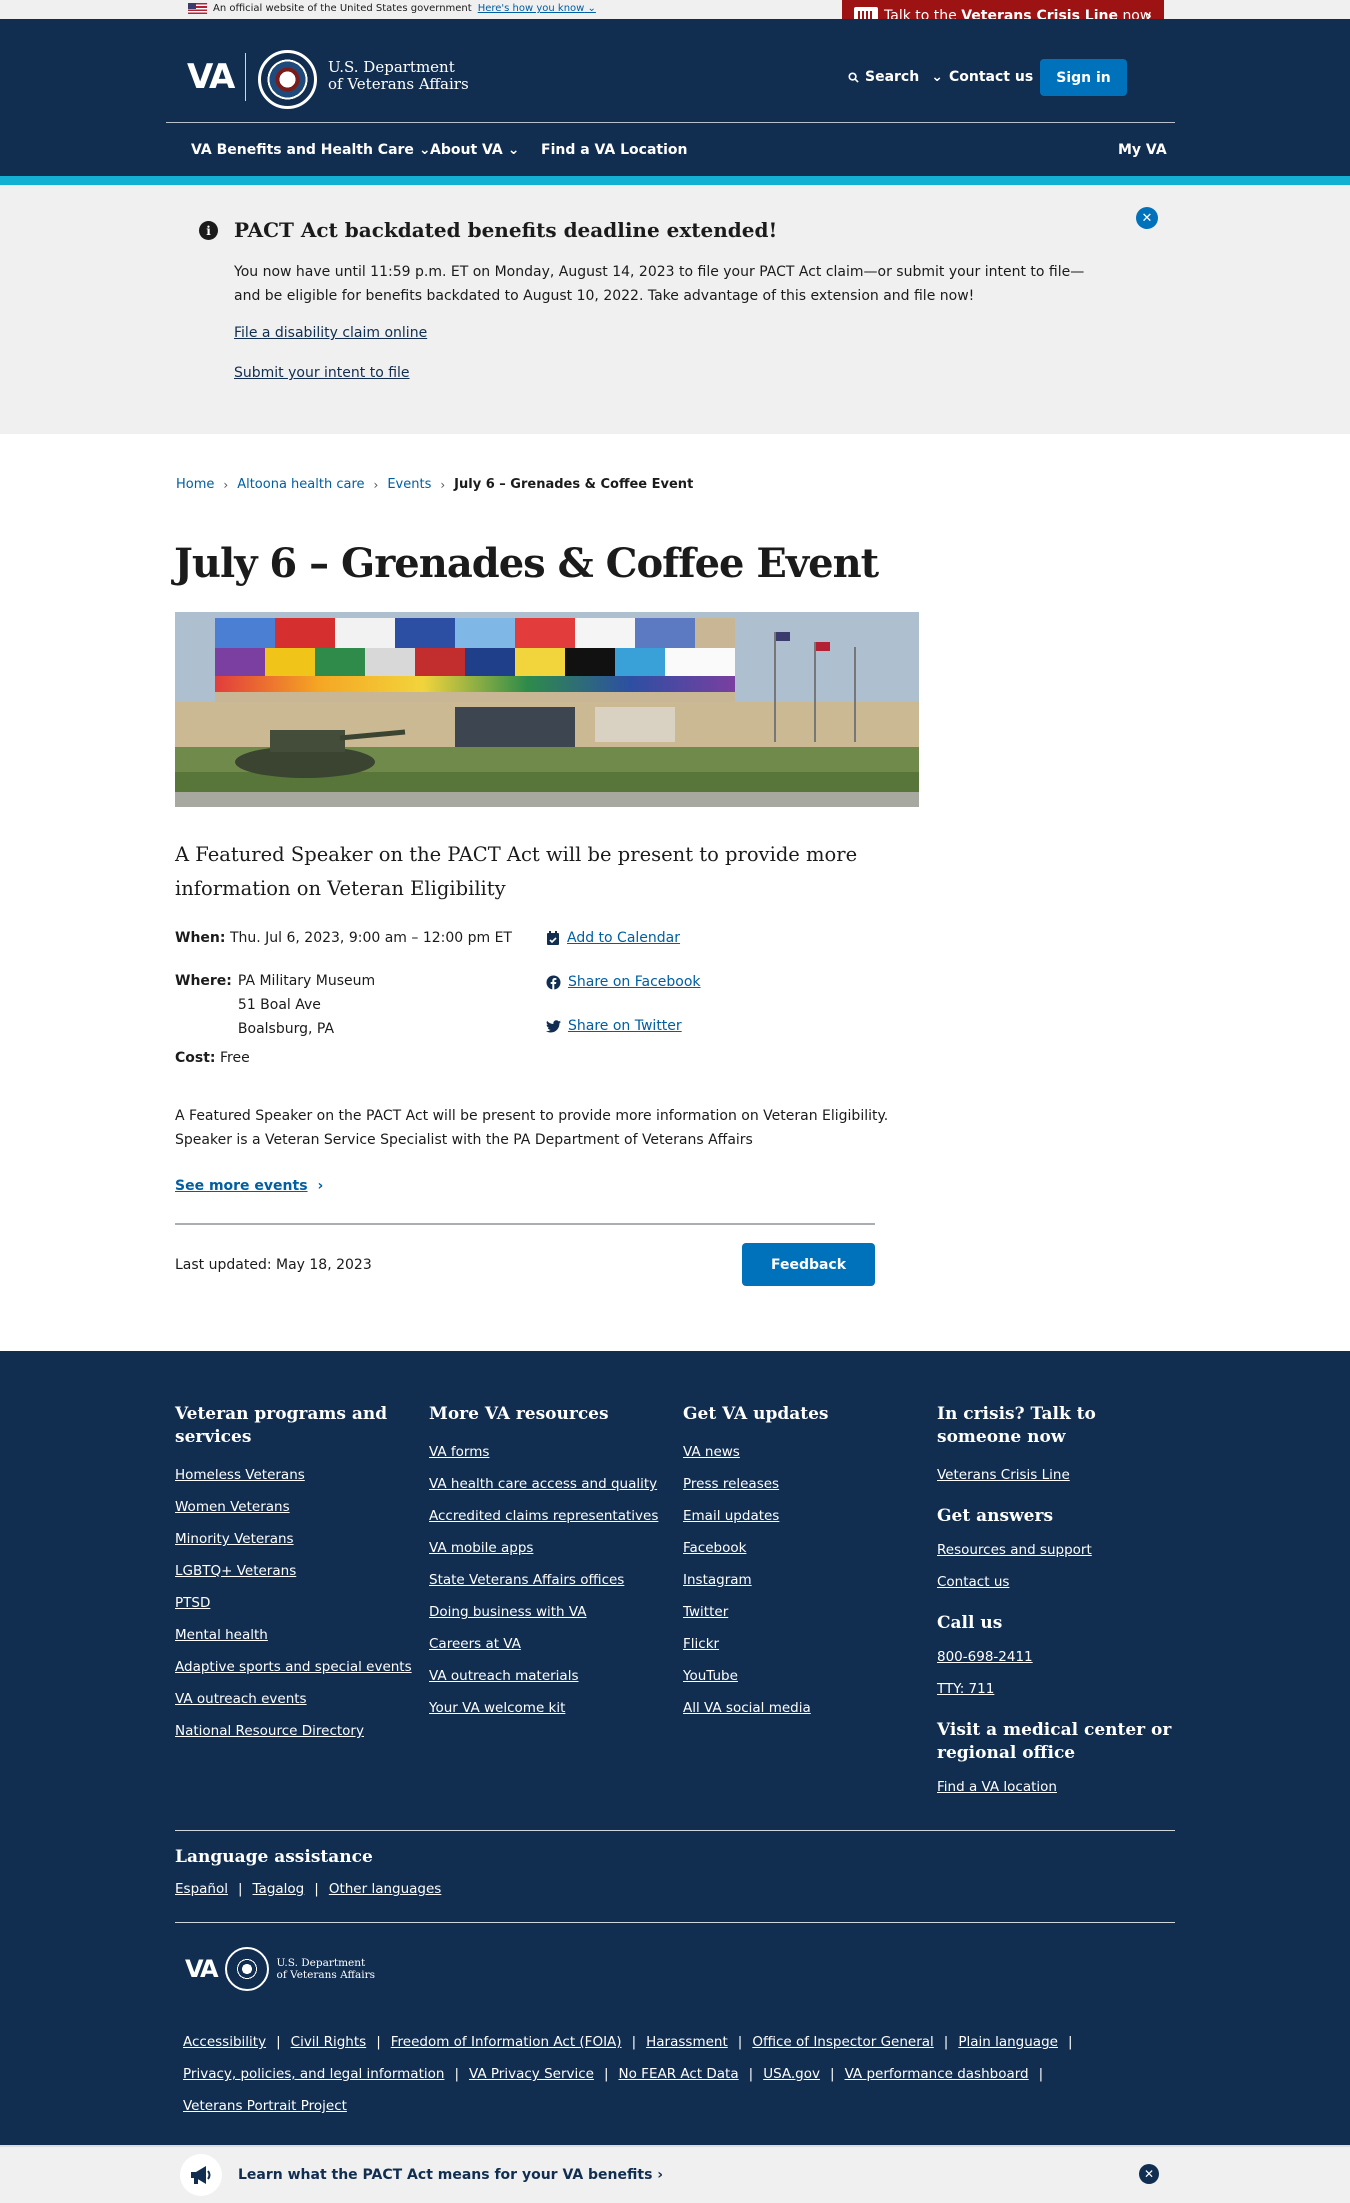 Image resolution: width=1350 pixels, height=2203 pixels. I want to click on close-alert-icon: ✕, so click(1147, 218).